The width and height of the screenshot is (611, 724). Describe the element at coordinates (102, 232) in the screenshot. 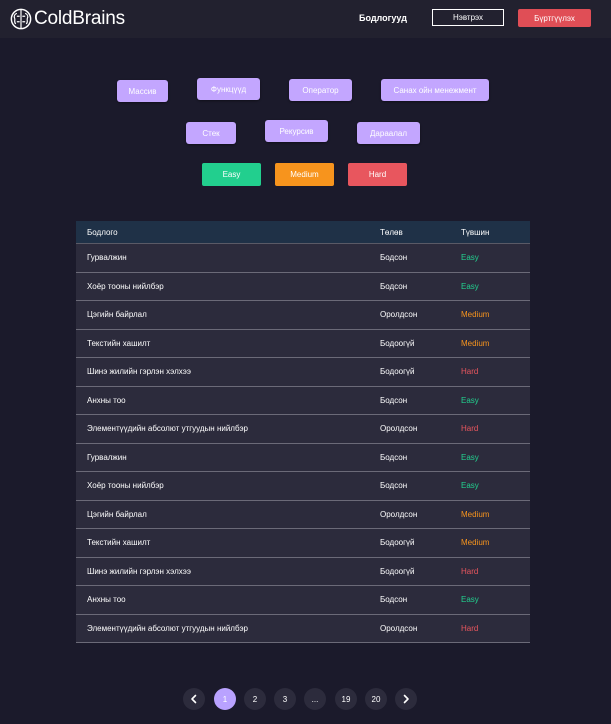

I see `header-problem: Бодлого` at that location.